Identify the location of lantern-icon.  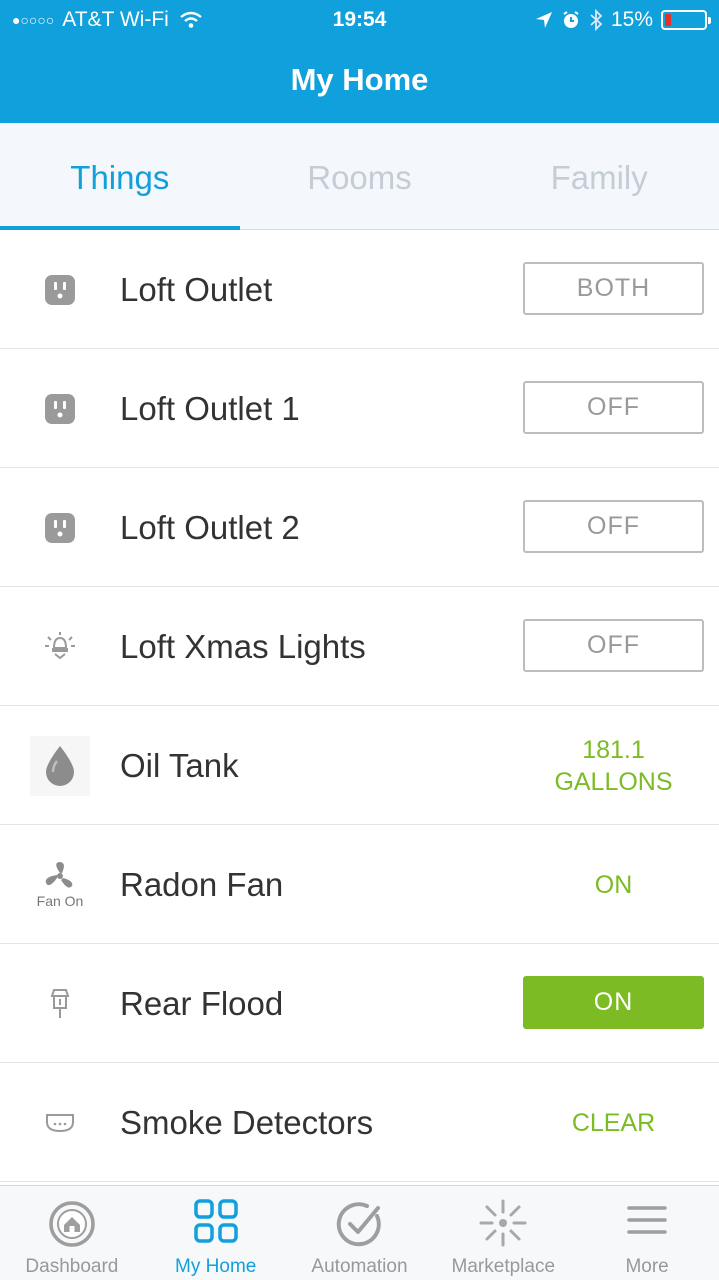
(60, 1004).